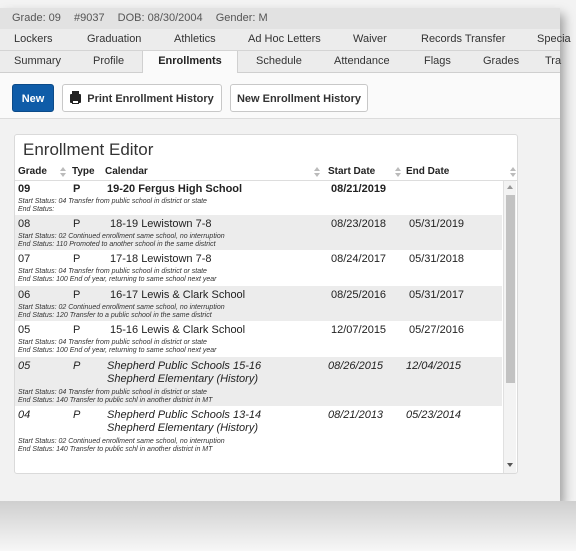  I want to click on tab-transfer: Tra, so click(553, 61).